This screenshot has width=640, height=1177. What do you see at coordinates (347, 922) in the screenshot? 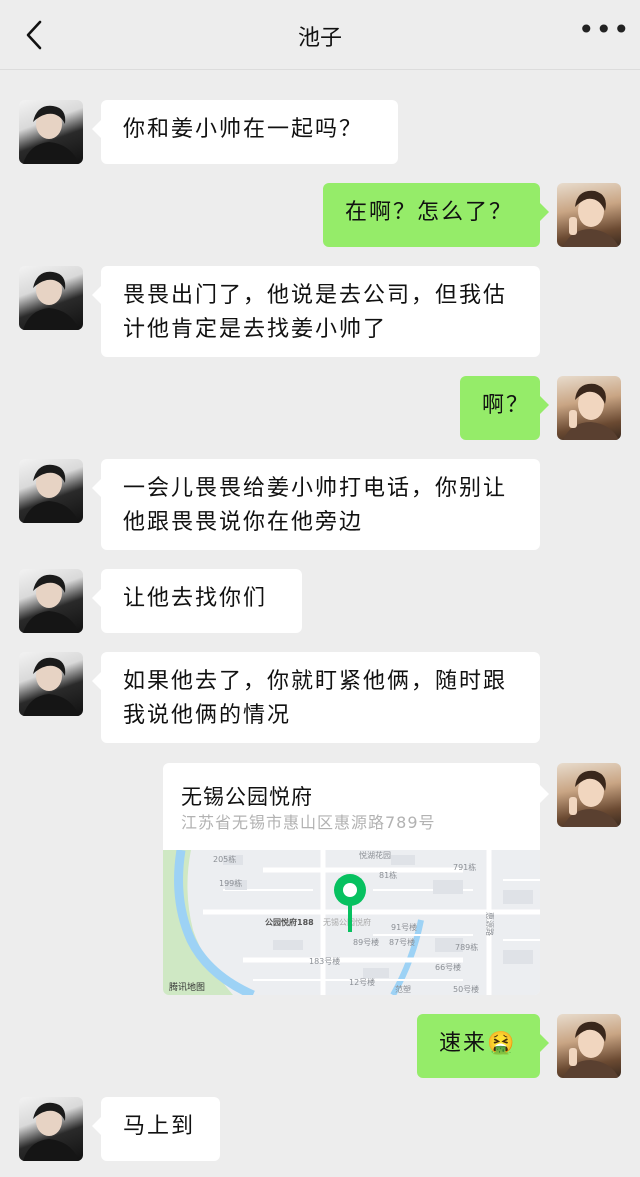
I see `map-label: 无锡公园悦府` at bounding box center [347, 922].